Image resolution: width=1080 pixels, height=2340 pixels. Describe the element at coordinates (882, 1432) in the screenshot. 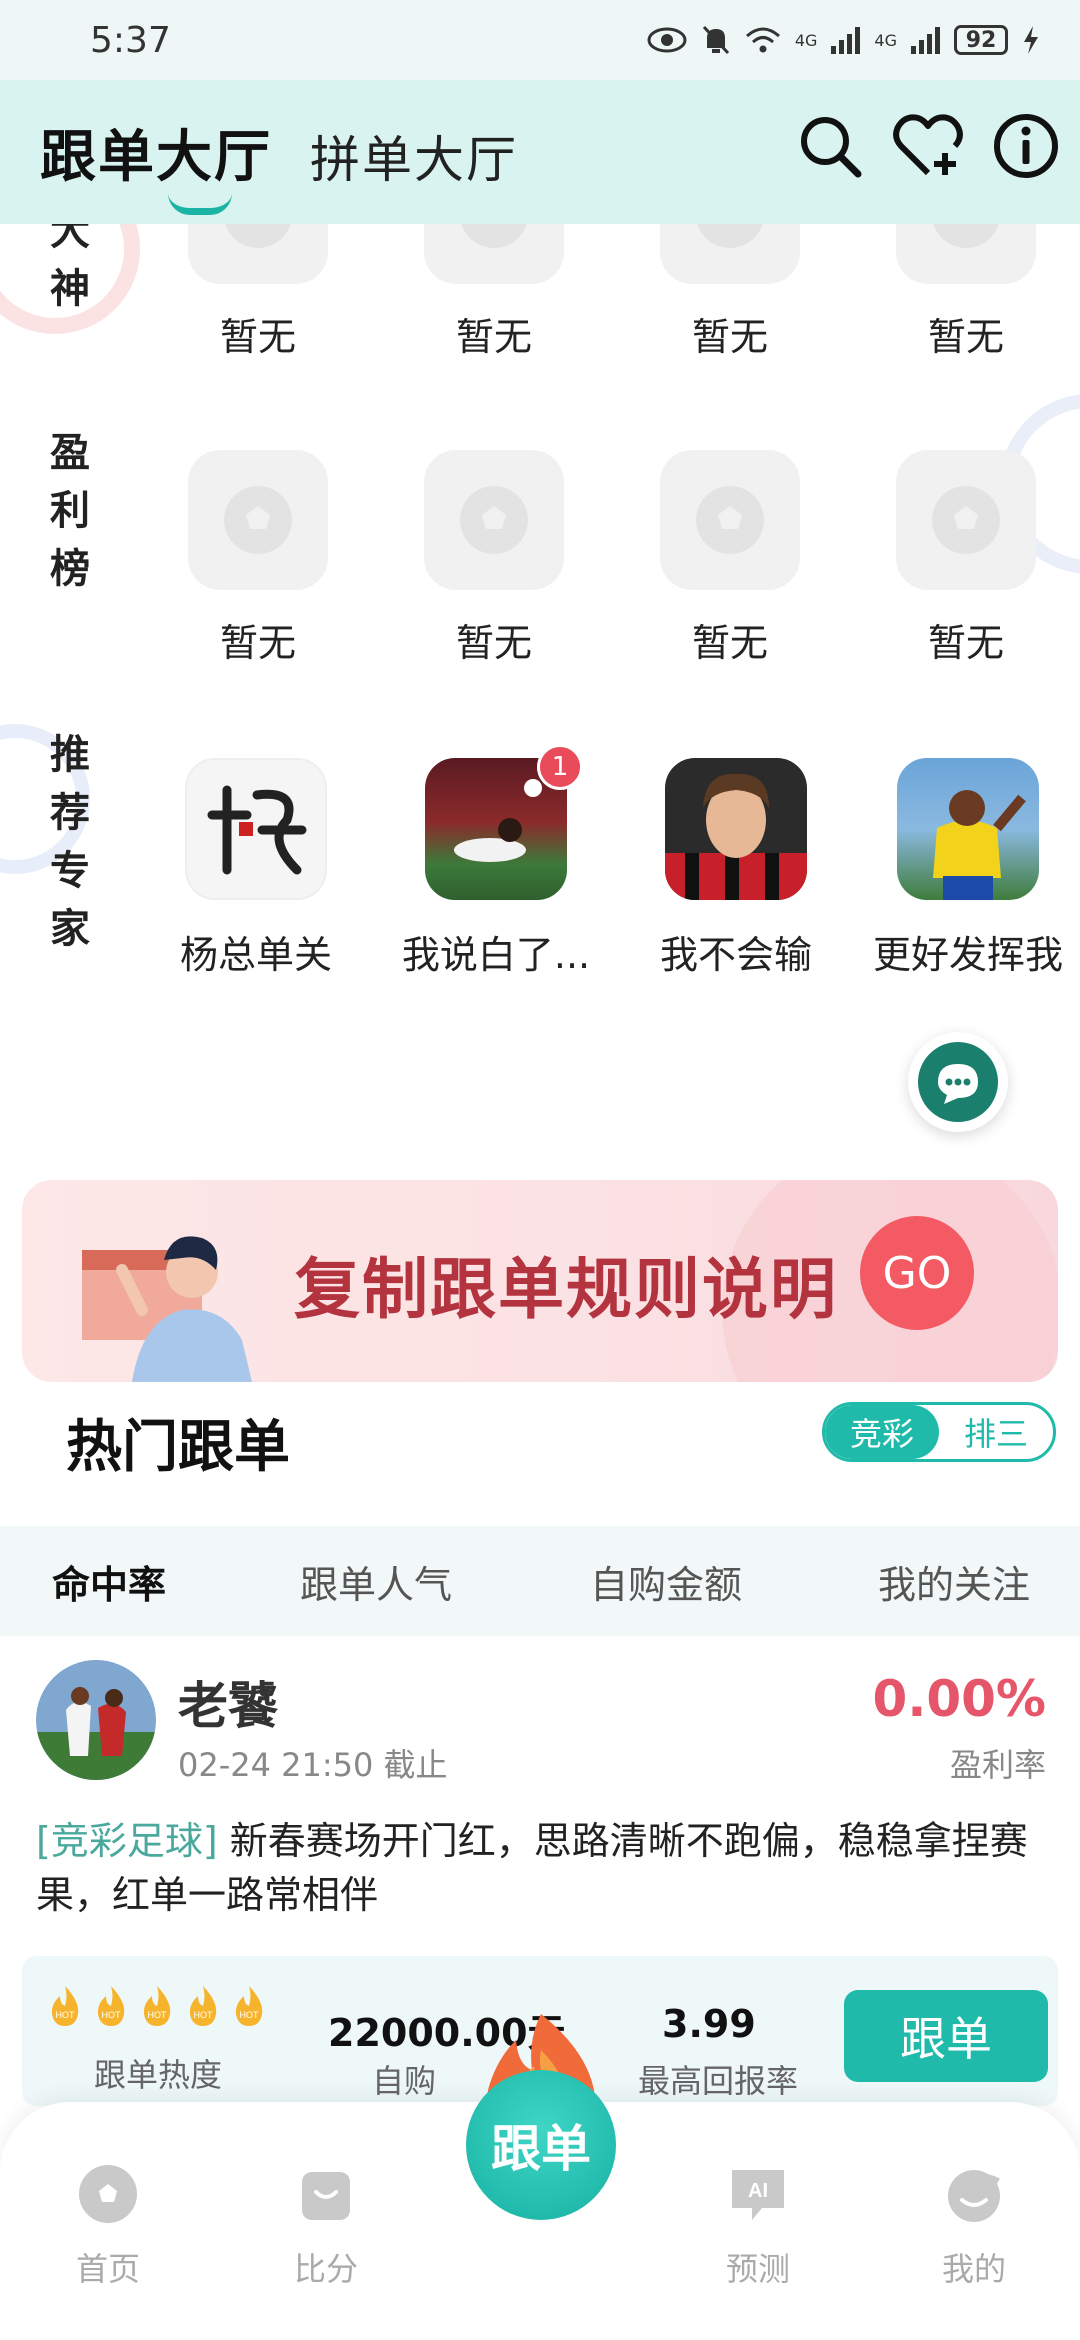

I see `toggle-option-jingcai: 竞彩` at that location.